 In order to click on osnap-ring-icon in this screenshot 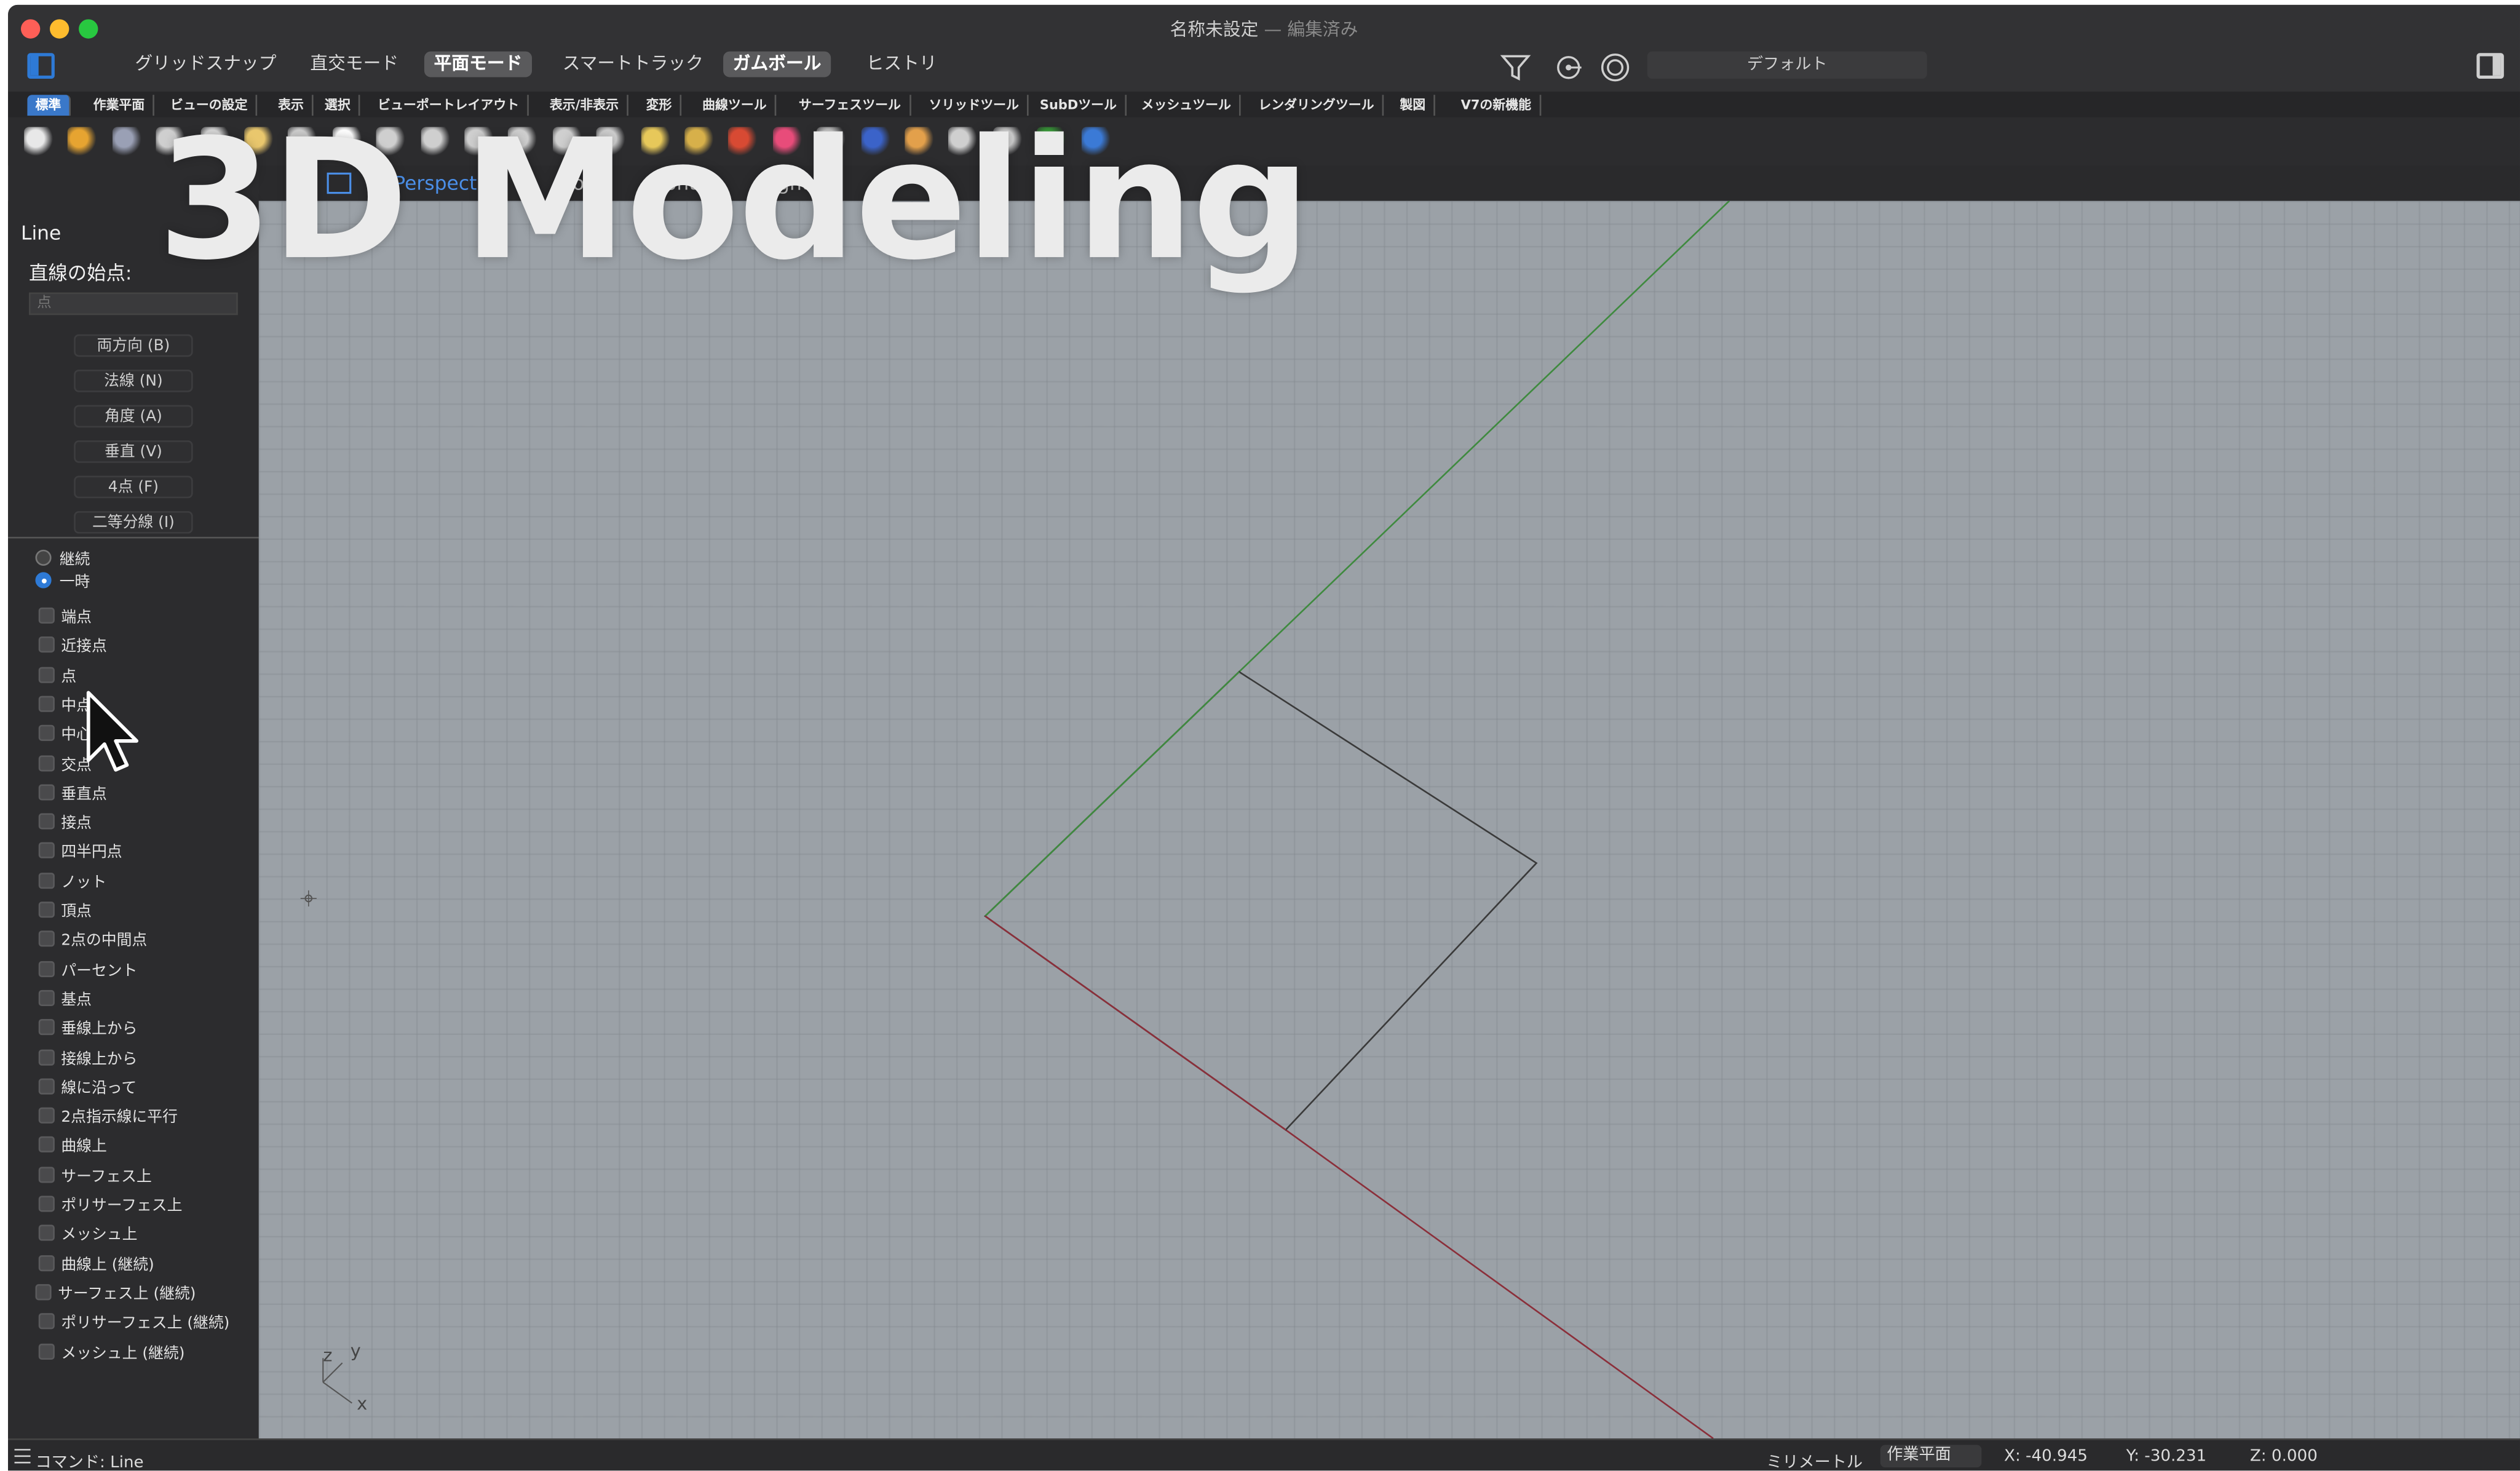, I will do `click(1615, 68)`.